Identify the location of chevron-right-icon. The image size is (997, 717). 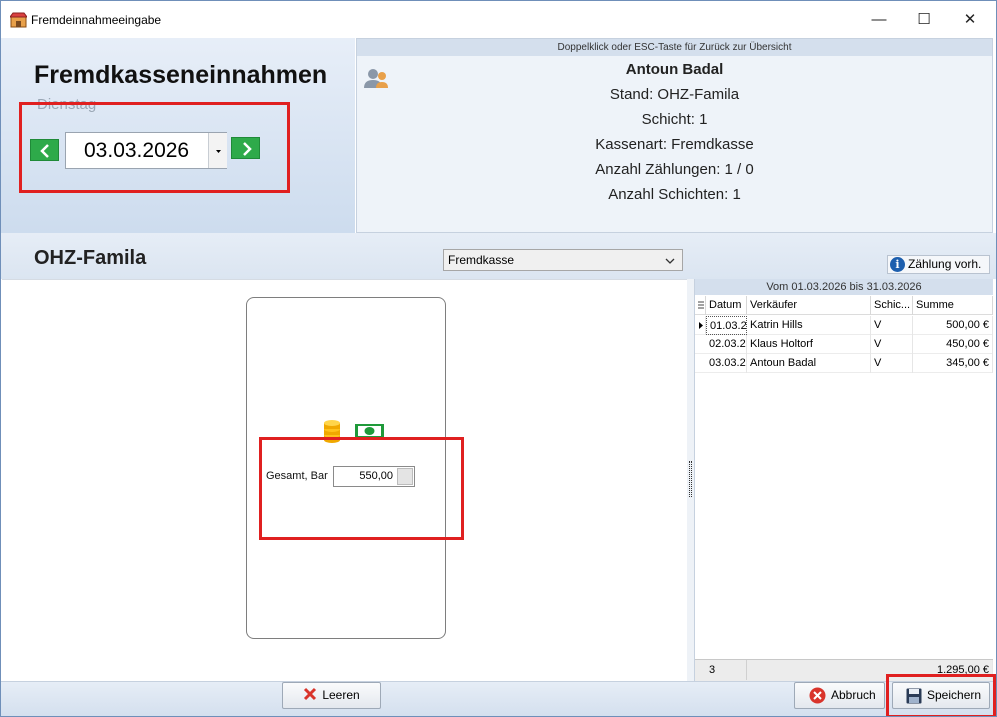
(247, 149).